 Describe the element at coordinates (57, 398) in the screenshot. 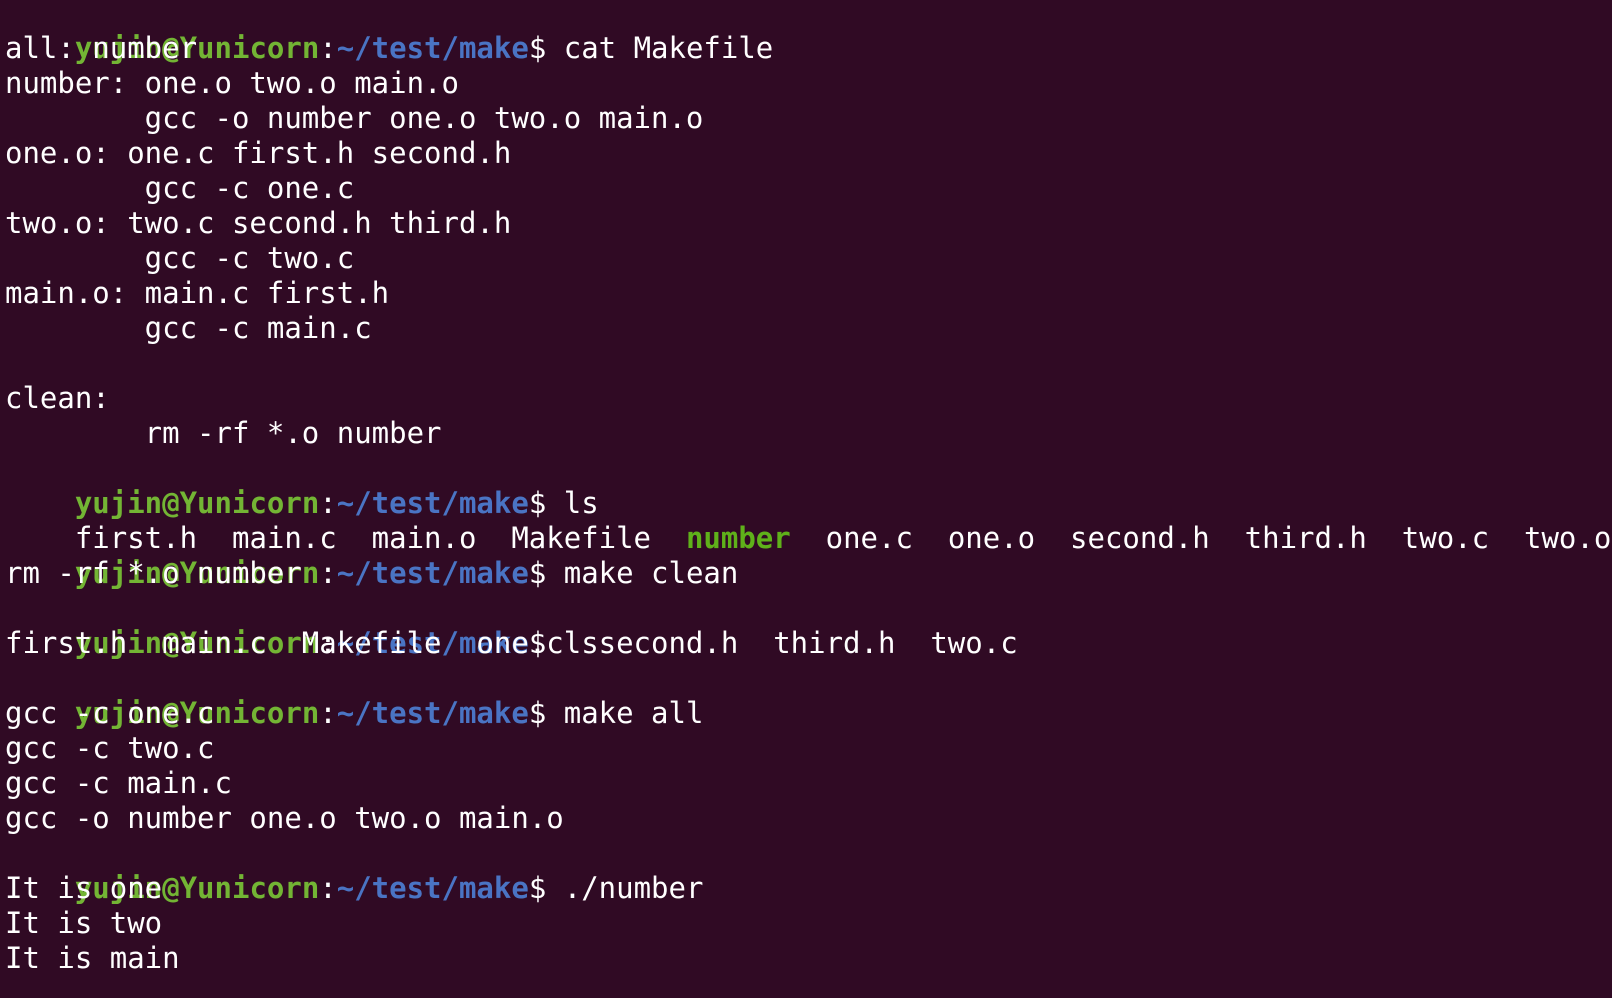

I see `output-line: clean:` at that location.